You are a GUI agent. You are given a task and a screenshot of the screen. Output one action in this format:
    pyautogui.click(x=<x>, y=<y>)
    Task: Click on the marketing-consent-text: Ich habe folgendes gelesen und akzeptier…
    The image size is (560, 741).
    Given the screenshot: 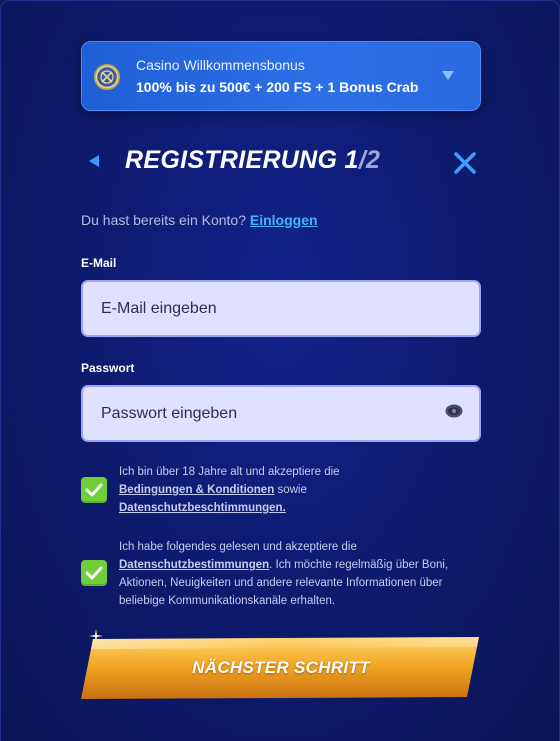 What is the action you would take?
    pyautogui.click(x=305, y=574)
    